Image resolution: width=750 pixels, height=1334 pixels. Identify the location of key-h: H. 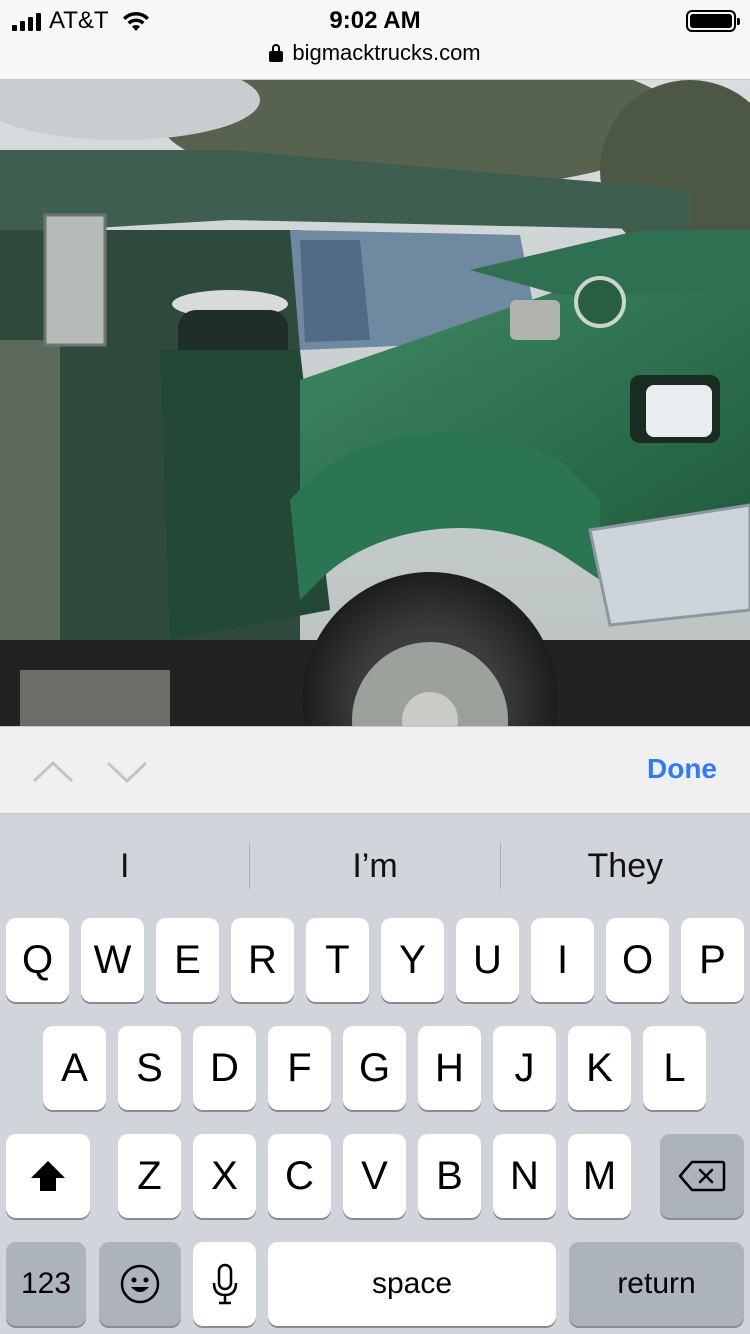
(449, 1068).